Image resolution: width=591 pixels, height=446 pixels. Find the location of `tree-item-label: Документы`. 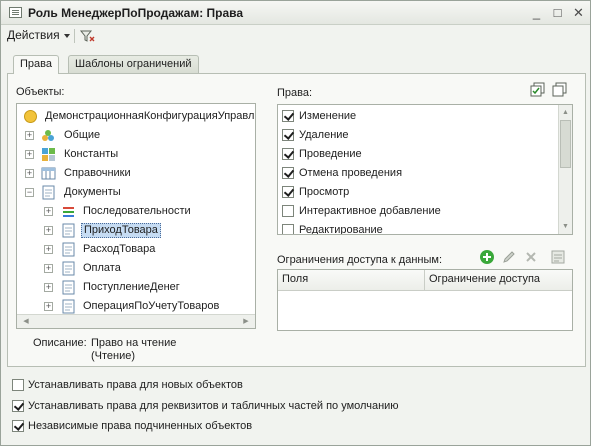

tree-item-label: Документы is located at coordinates (92, 192).